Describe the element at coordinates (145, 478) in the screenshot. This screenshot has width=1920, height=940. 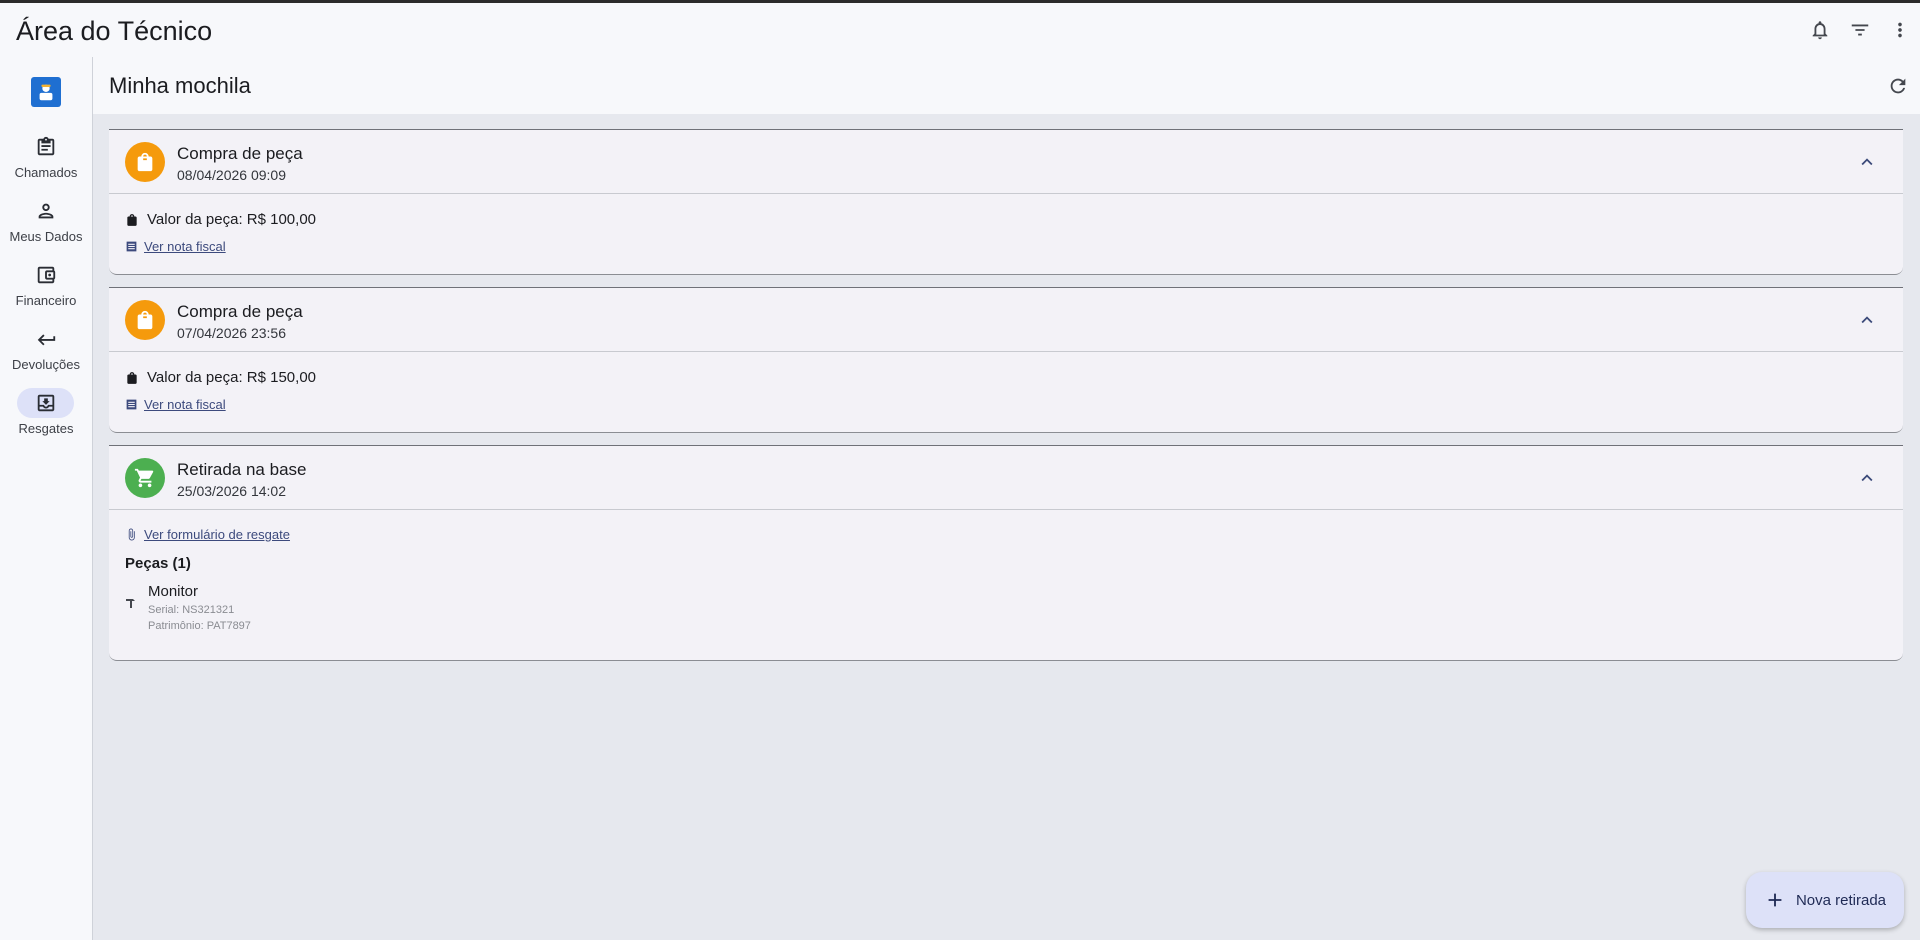
I see `cart-icon` at that location.